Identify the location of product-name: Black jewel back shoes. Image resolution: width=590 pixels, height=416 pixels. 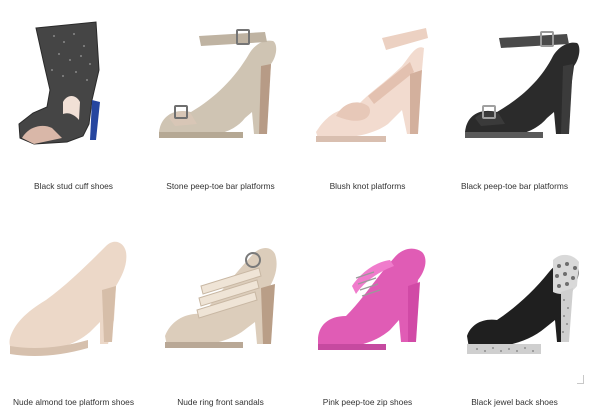
(514, 402).